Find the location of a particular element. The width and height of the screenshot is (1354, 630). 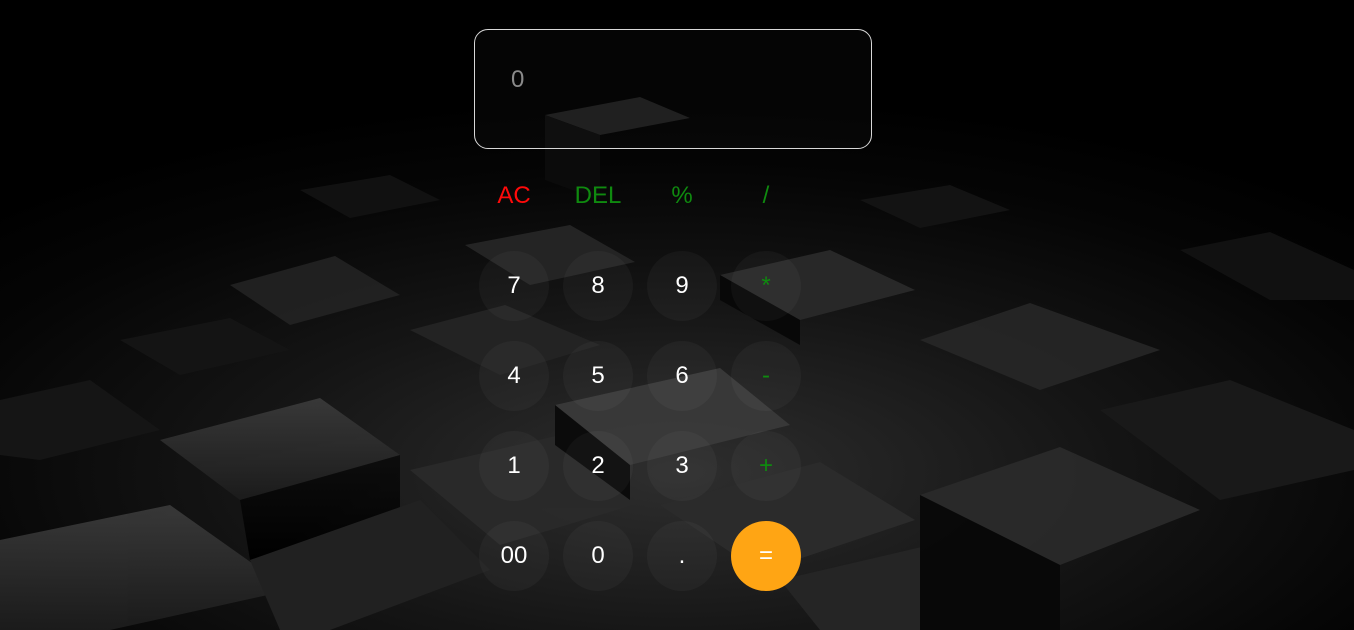

delete-button: DEL is located at coordinates (598, 196).